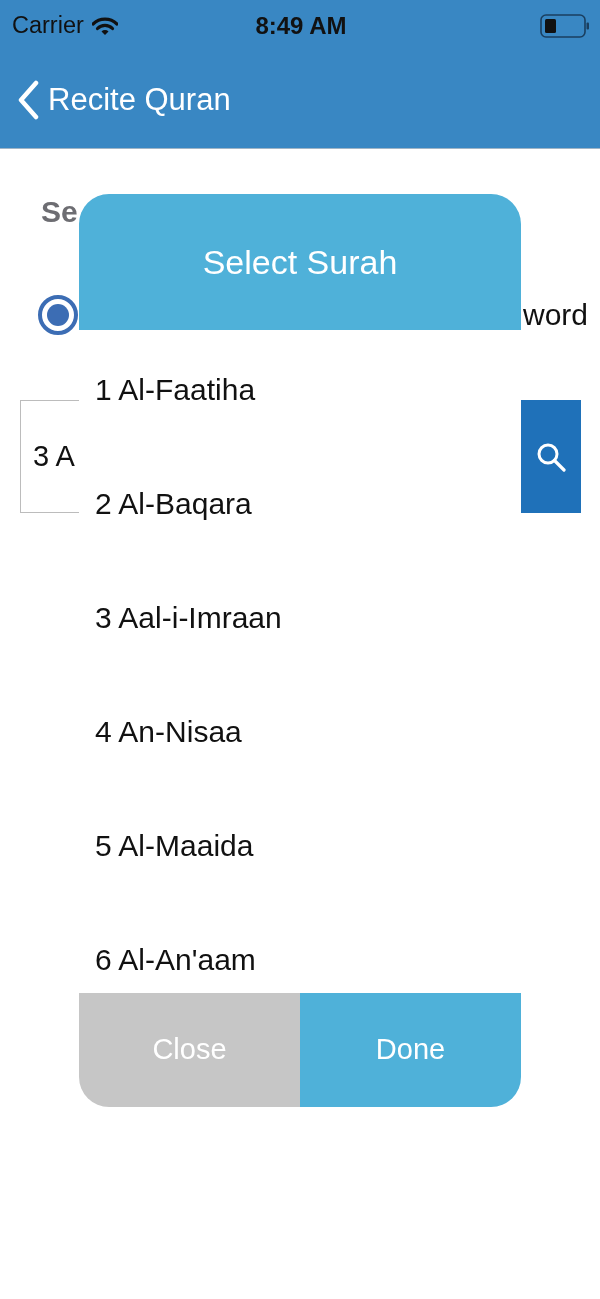 The height and width of the screenshot is (1299, 600). Describe the element at coordinates (301, 26) in the screenshot. I see `status-time: 8:49 AM` at that location.